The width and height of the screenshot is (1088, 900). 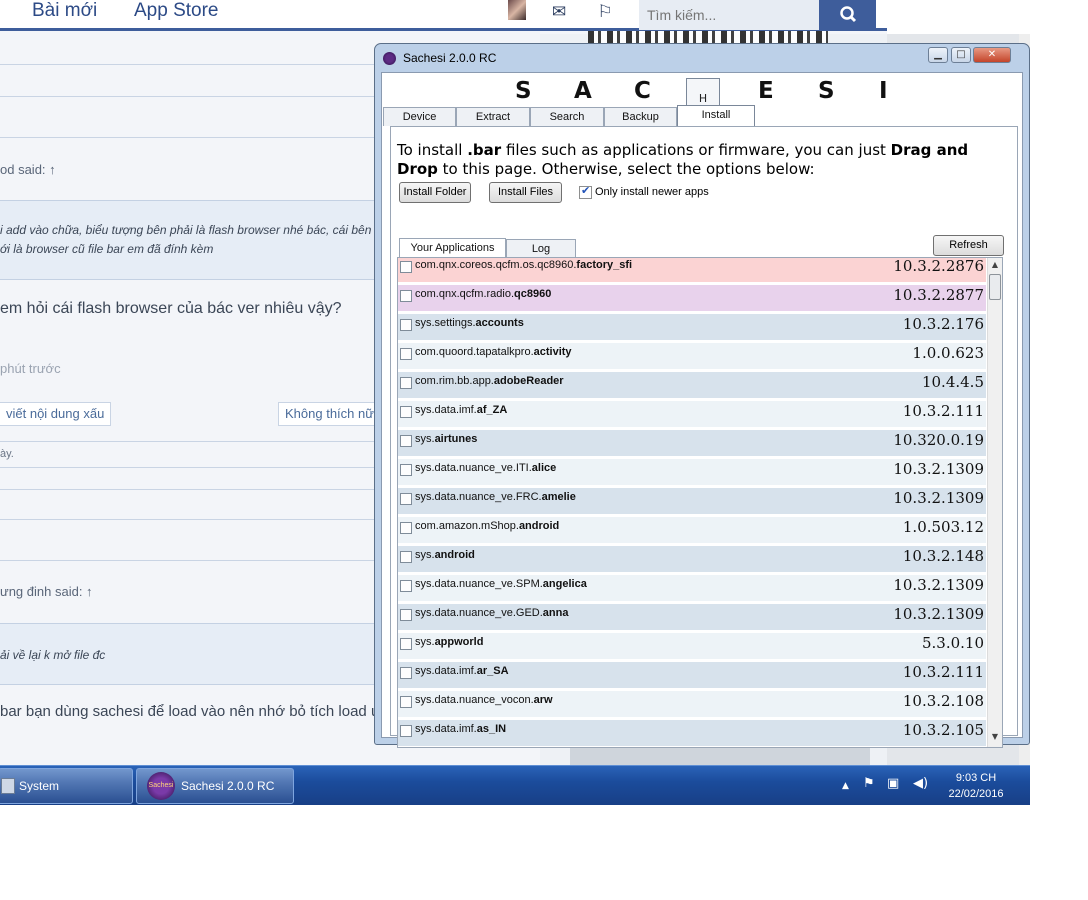 I want to click on logo-letter: I, so click(x=883, y=91).